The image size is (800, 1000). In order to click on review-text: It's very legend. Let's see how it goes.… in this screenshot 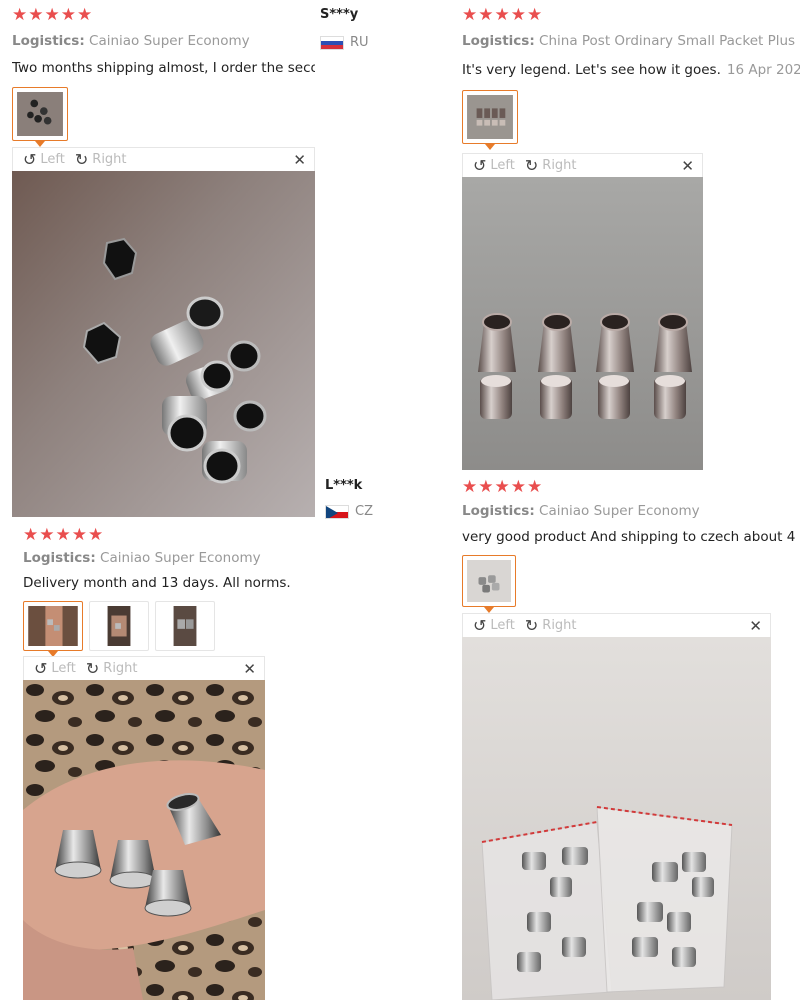, I will do `click(631, 70)`.